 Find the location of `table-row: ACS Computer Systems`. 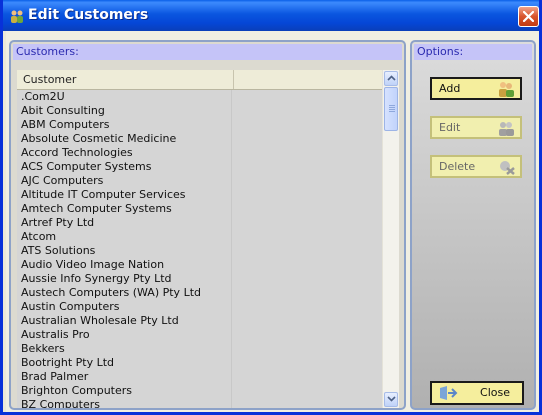

table-row: ACS Computer Systems is located at coordinates (200, 167).